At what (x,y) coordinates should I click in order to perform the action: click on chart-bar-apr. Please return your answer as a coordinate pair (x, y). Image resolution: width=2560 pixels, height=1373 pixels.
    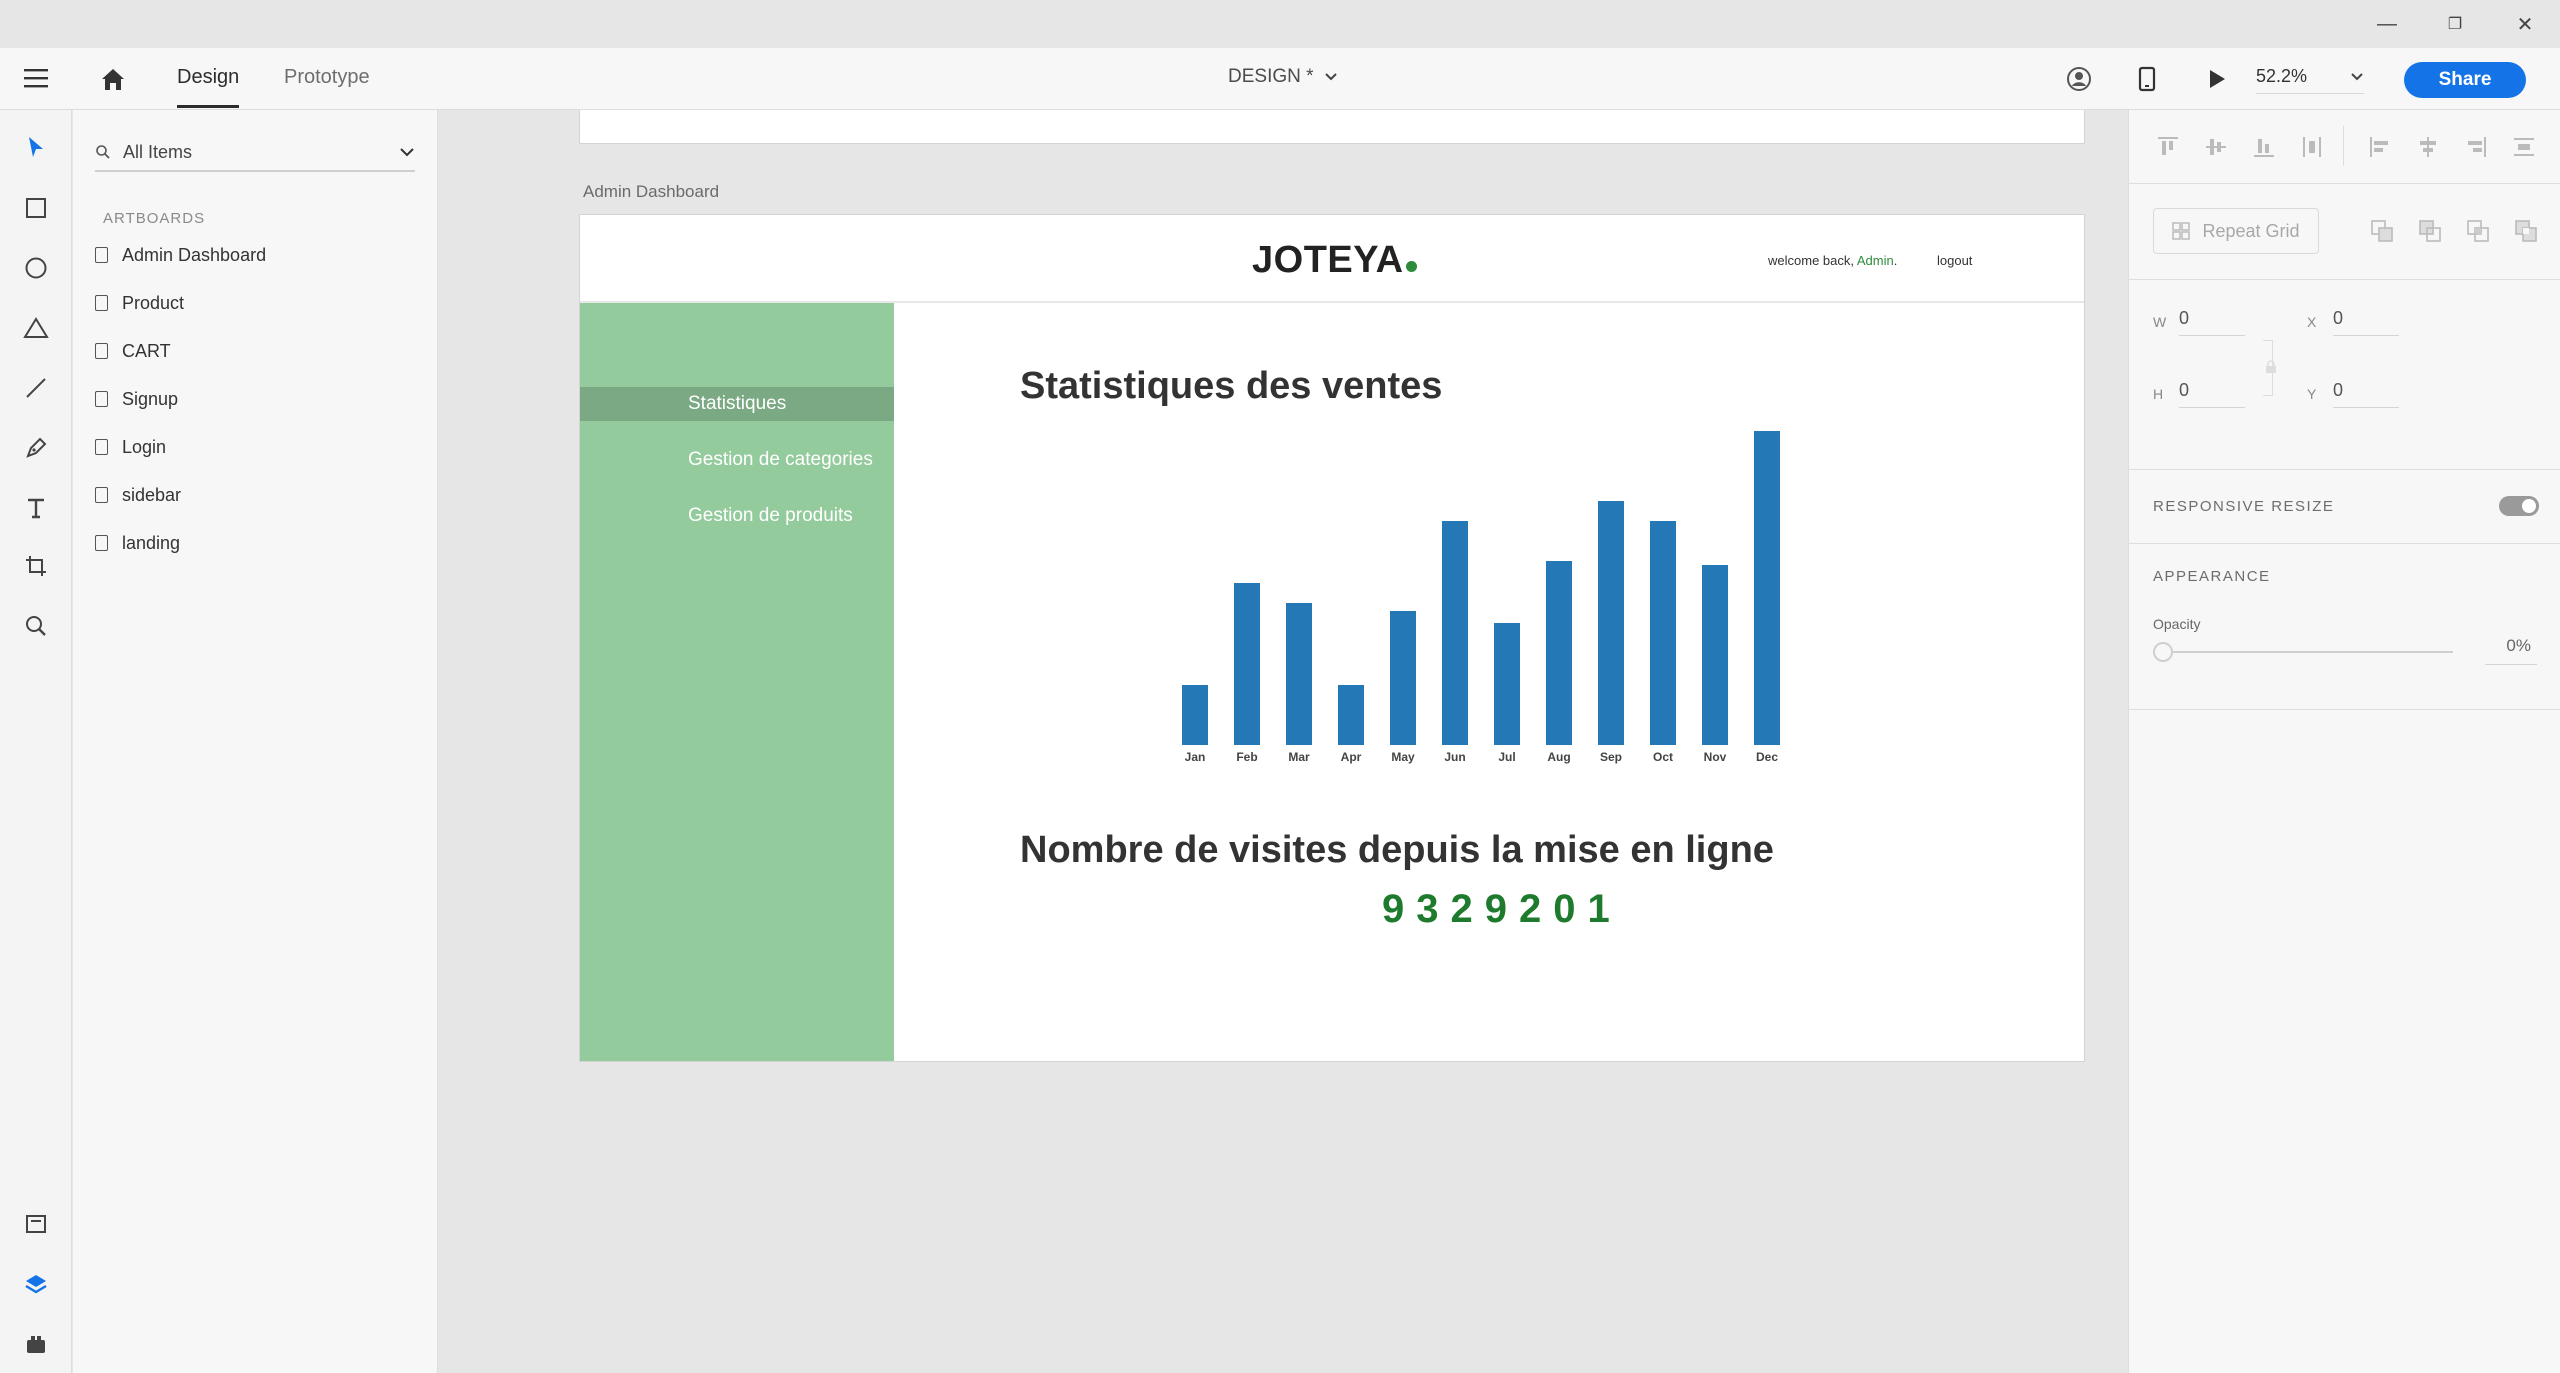
    Looking at the image, I should click on (1351, 715).